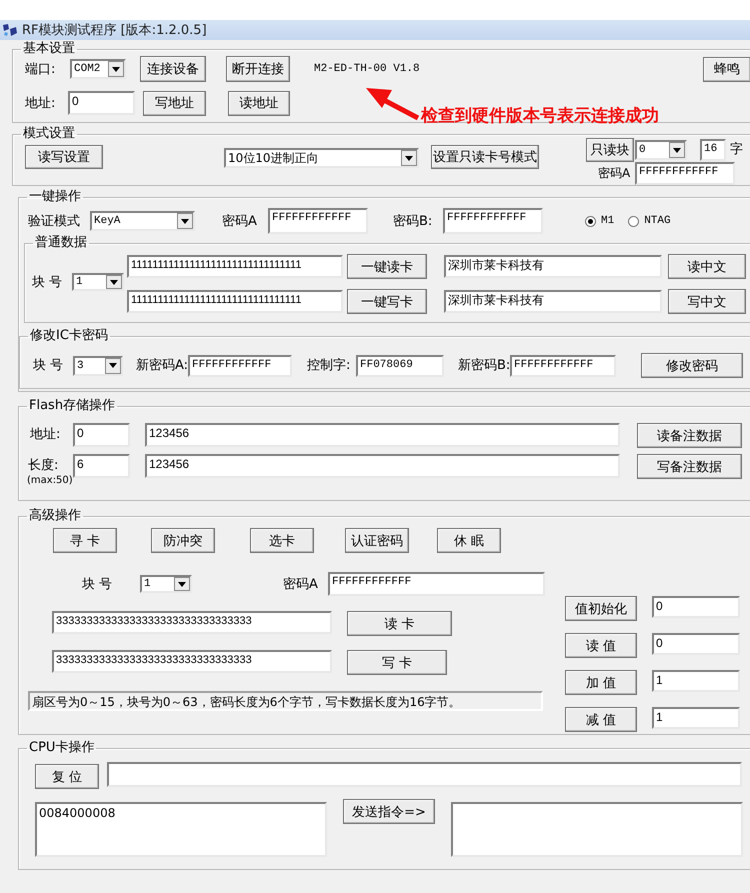 This screenshot has height=893, width=750. What do you see at coordinates (101, 435) in the screenshot?
I see `flash-input: 0` at bounding box center [101, 435].